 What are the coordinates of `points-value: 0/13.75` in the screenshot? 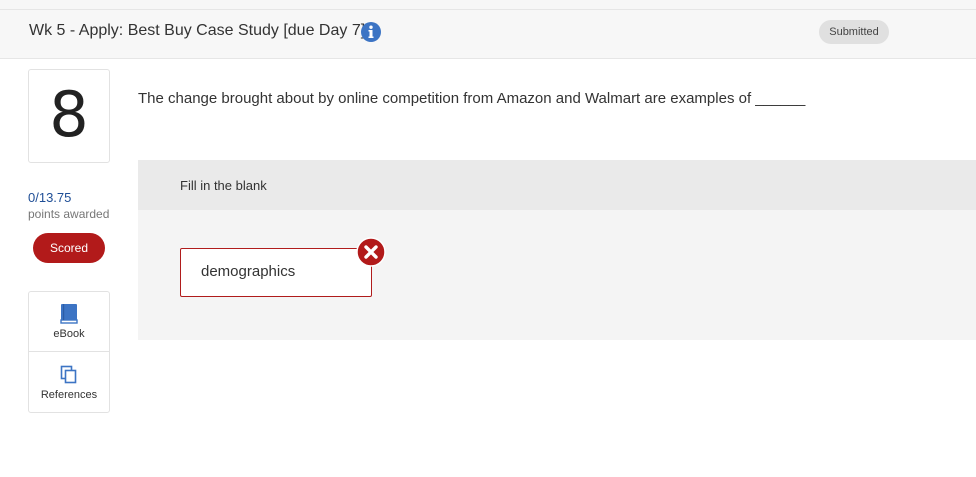 It's located at (50, 197).